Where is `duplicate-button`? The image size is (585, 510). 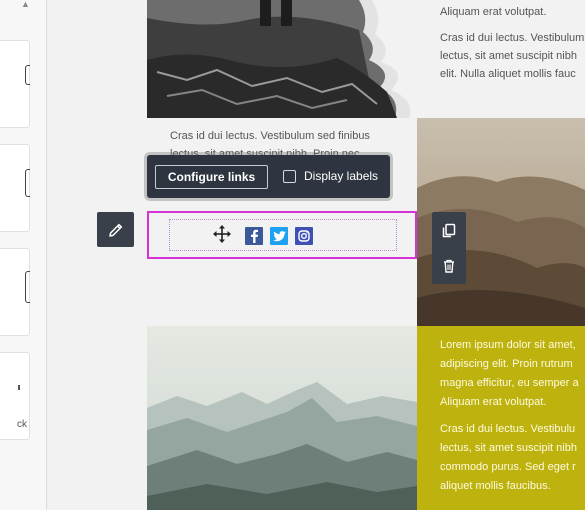 duplicate-button is located at coordinates (449, 230).